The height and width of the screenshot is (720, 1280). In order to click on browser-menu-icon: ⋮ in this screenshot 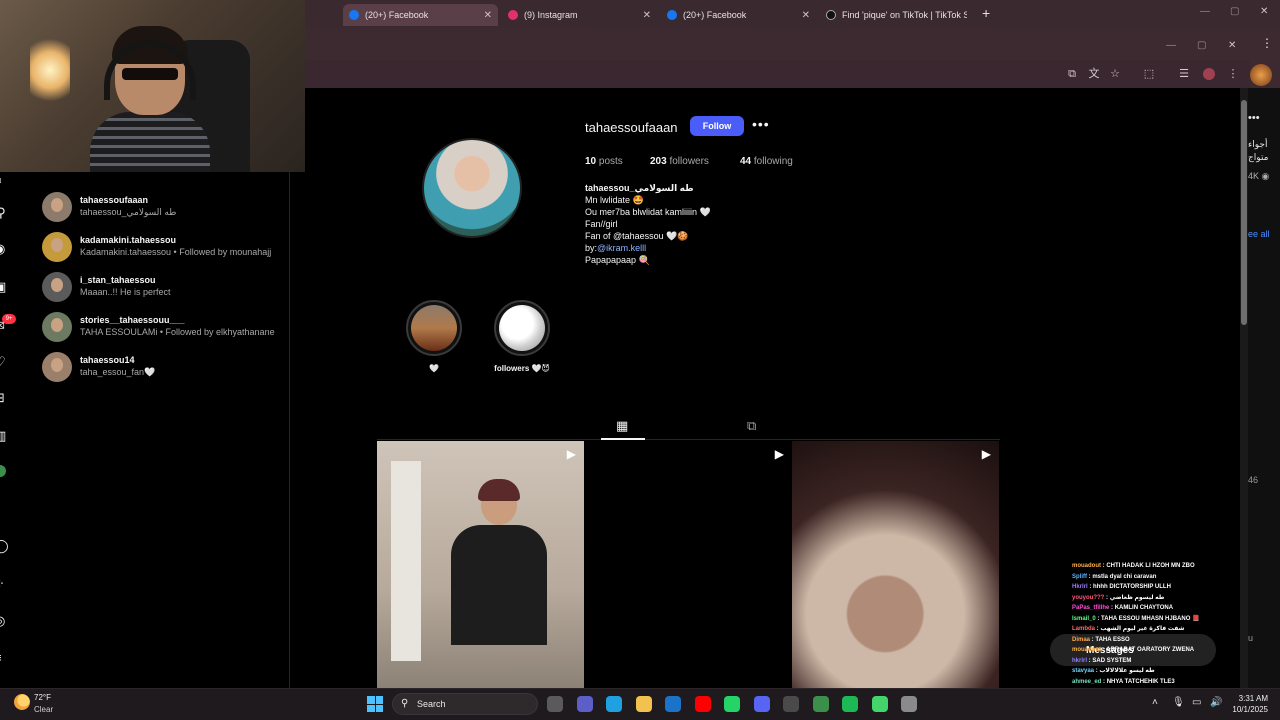, I will do `click(1233, 74)`.